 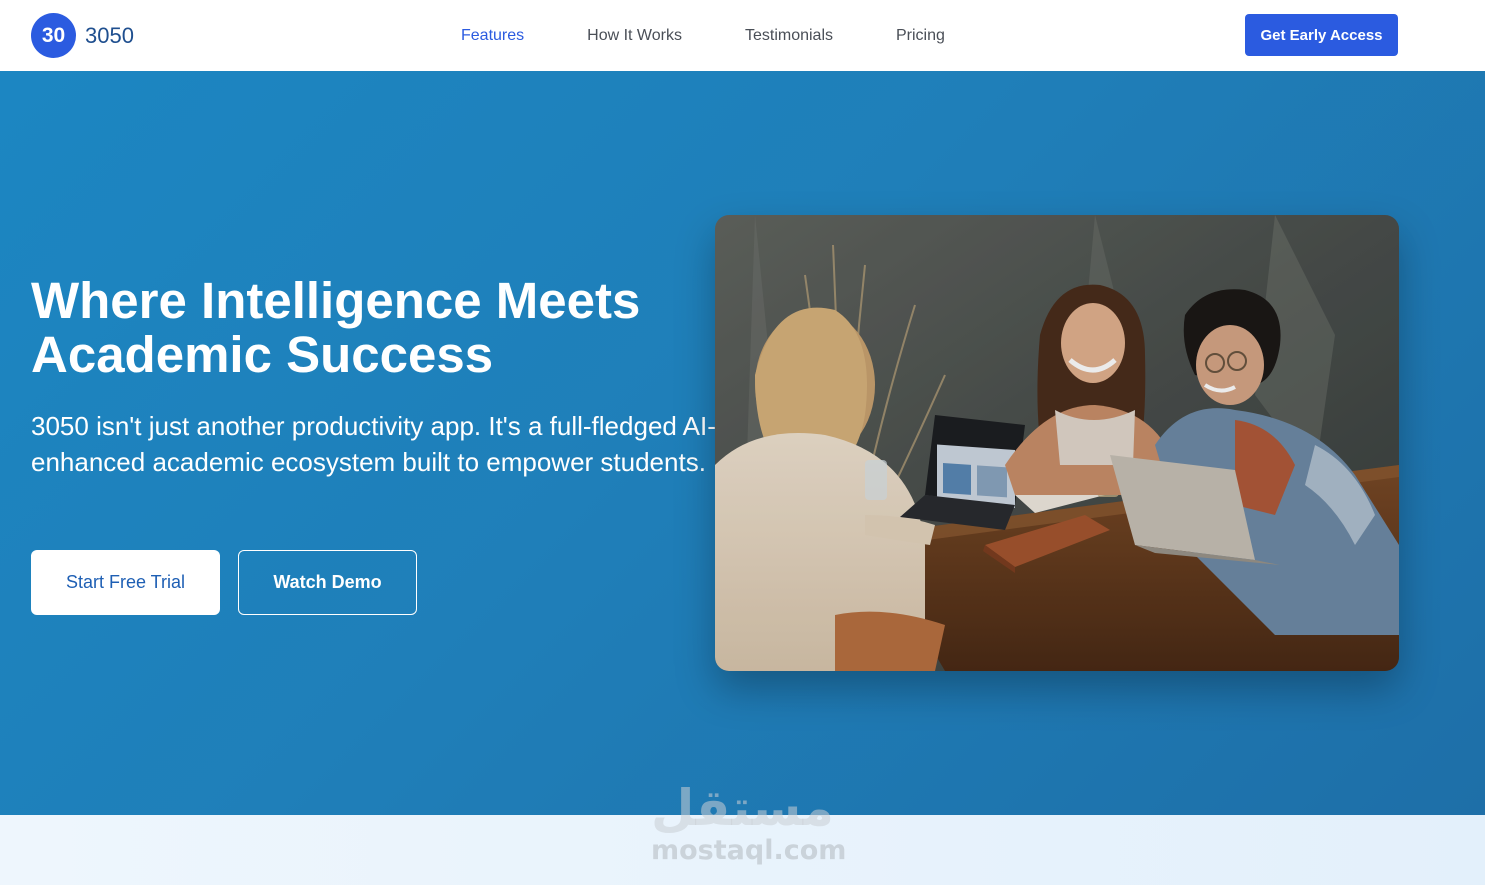 What do you see at coordinates (109, 35) in the screenshot?
I see `brand-name: 3050` at bounding box center [109, 35].